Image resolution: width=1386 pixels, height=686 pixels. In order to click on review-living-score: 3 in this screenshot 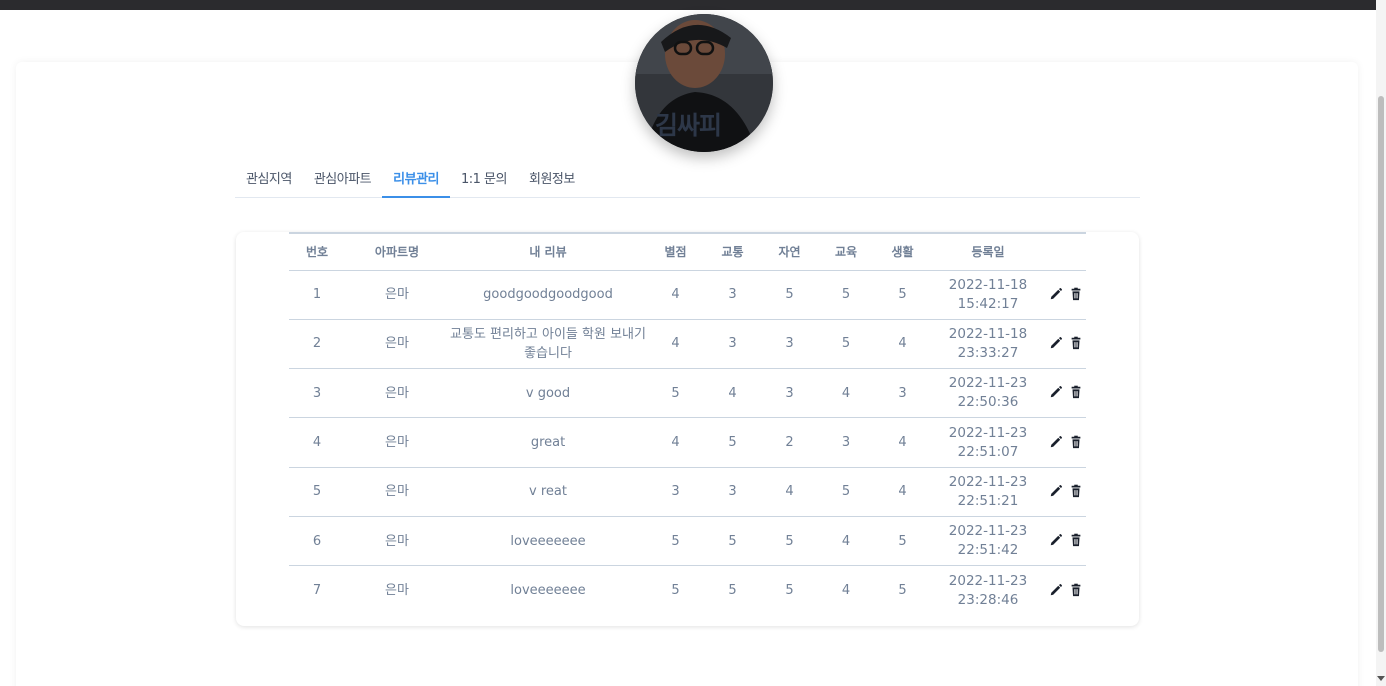, I will do `click(902, 393)`.